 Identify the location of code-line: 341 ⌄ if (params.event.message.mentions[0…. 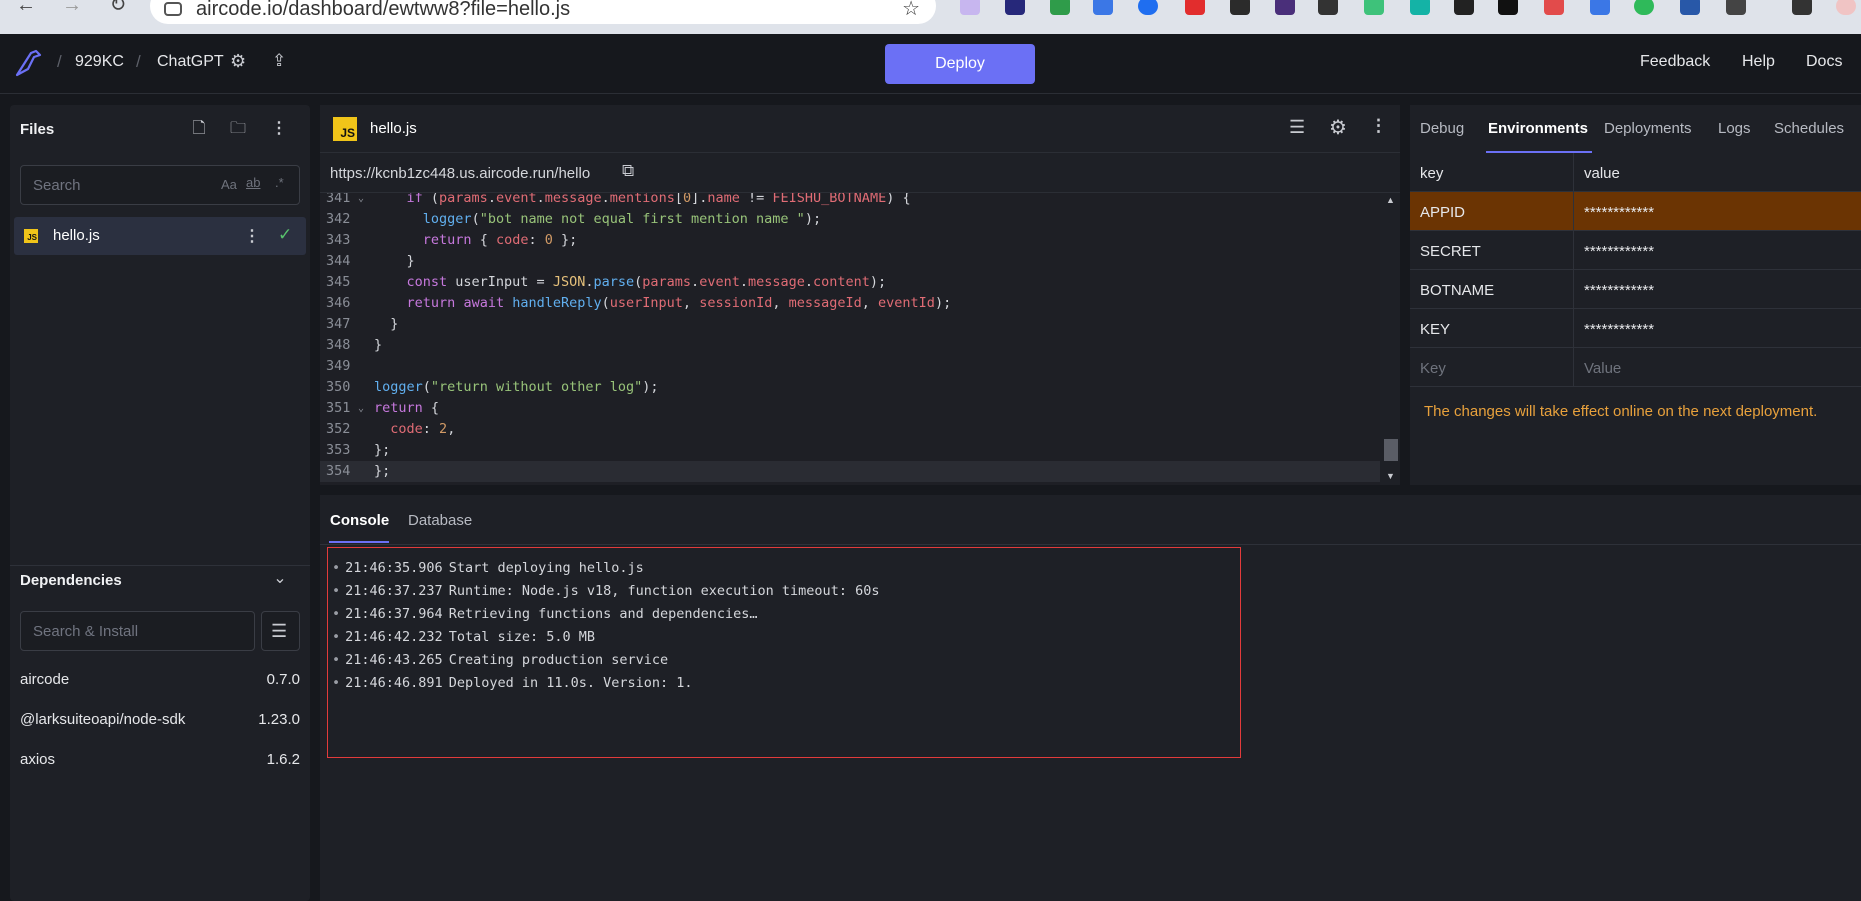
(850, 201).